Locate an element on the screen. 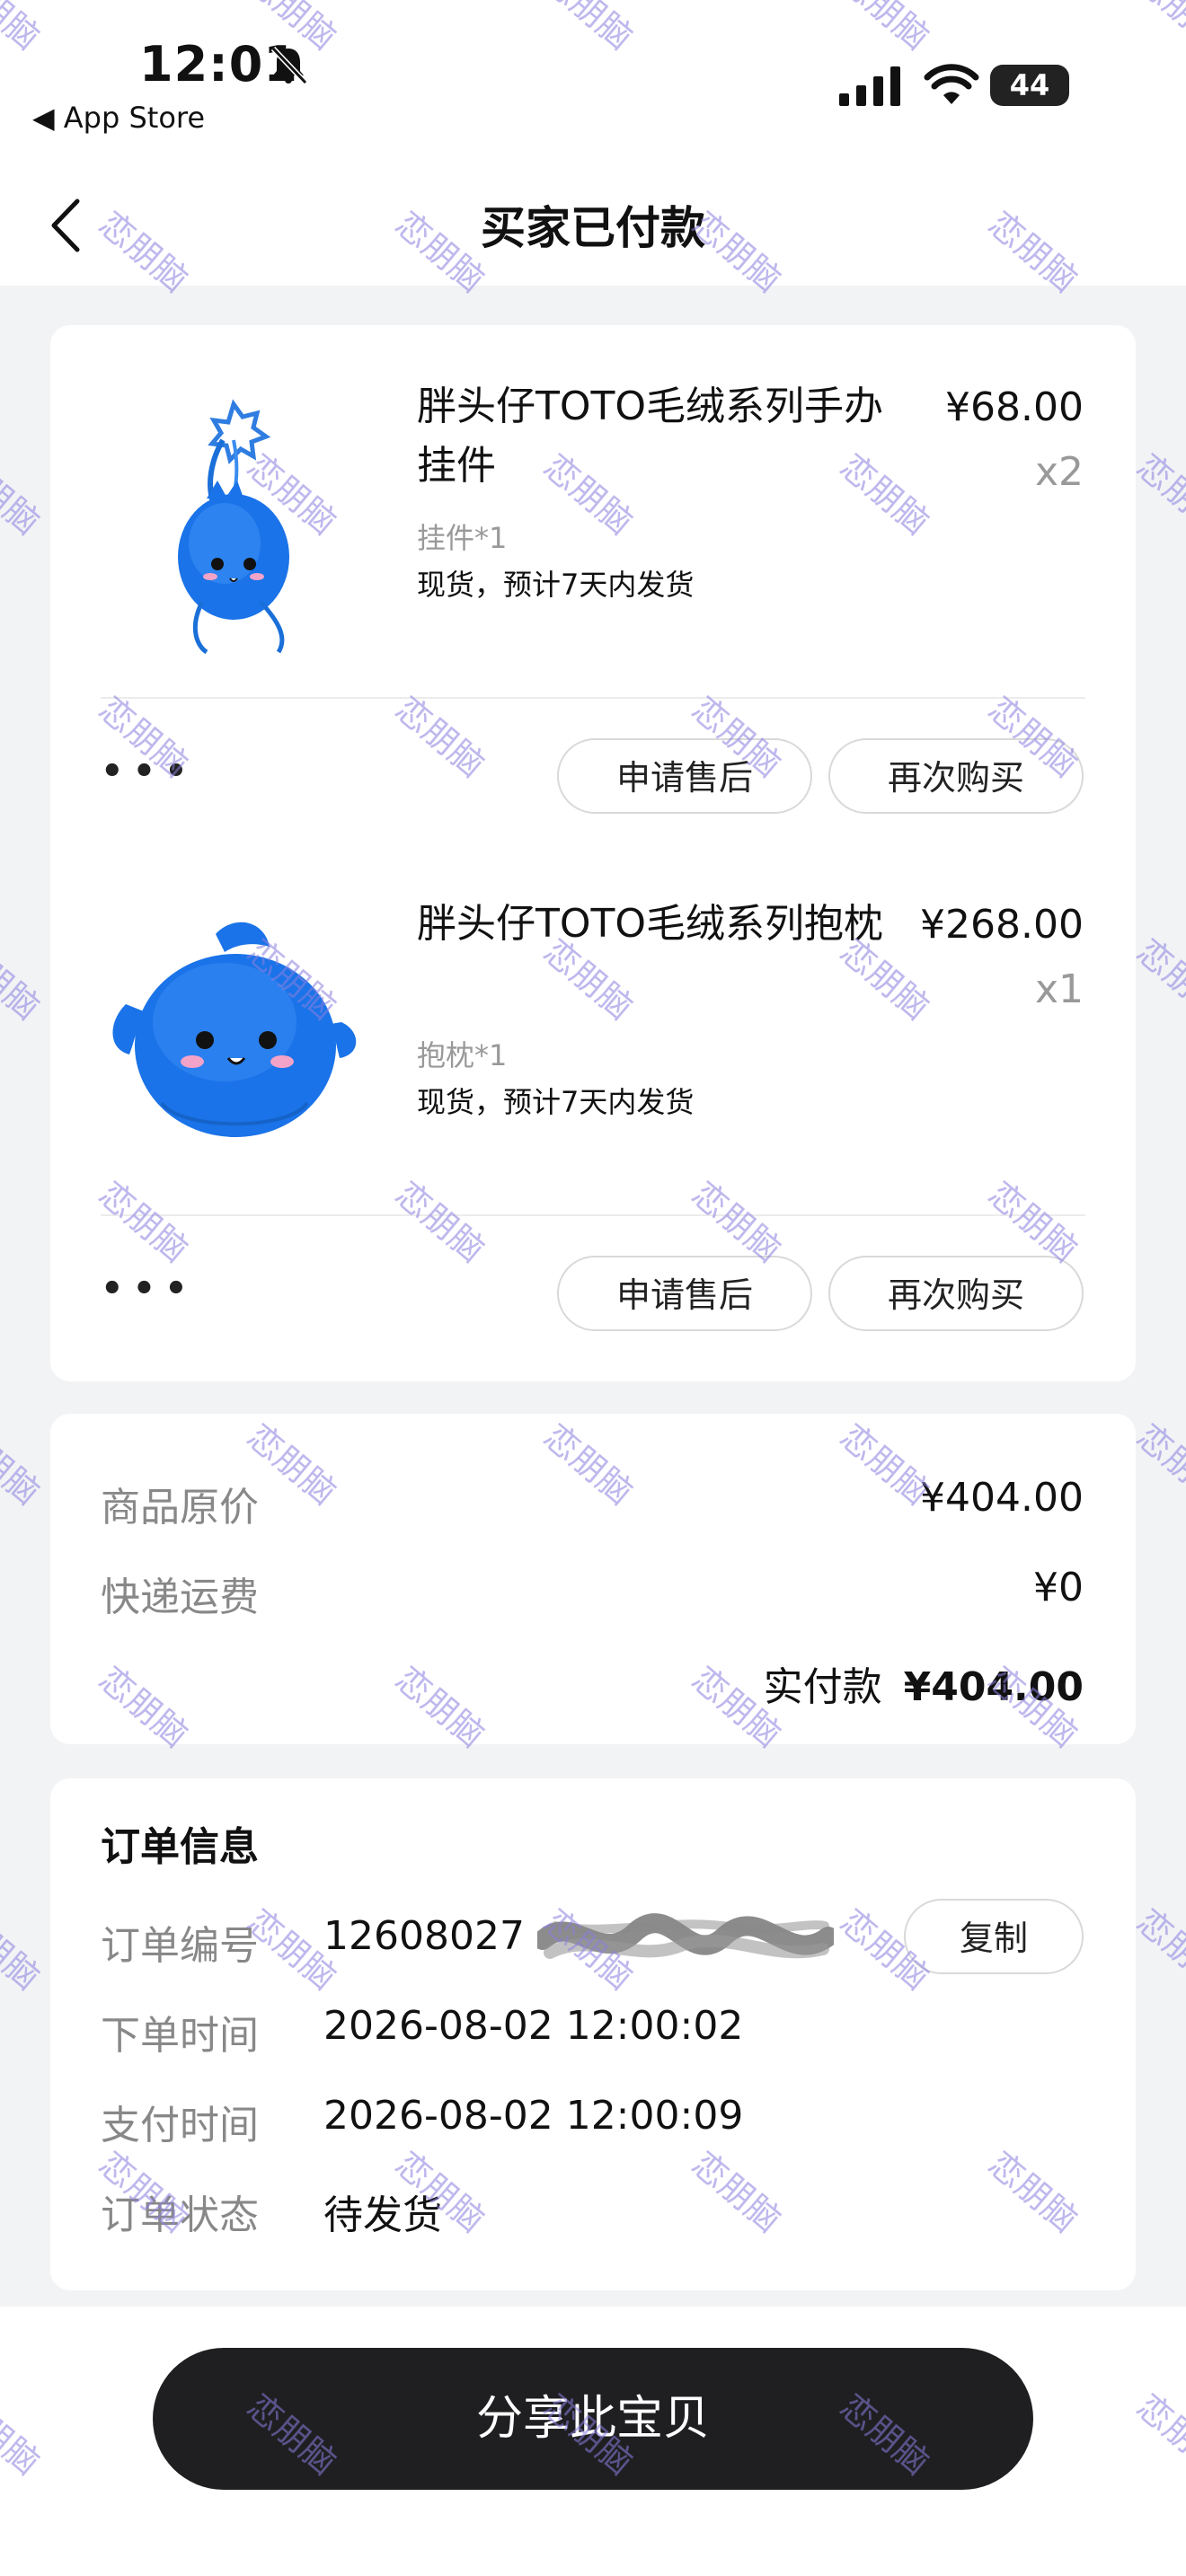 The image size is (1186, 2576). product-name: 胖头仔TOTO毛绒系列手办挂件 is located at coordinates (650, 436).